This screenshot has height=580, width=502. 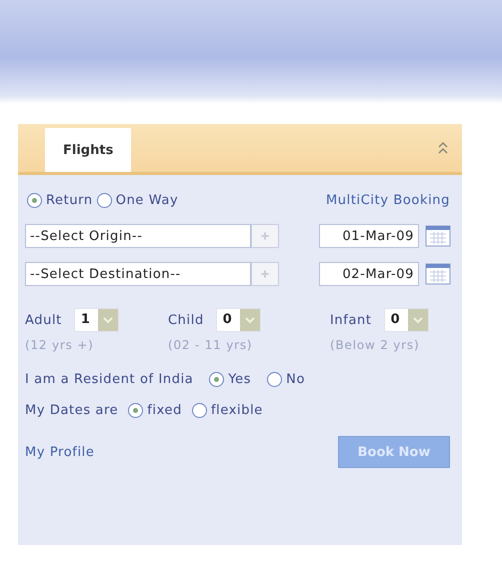 I want to click on passenger-label: Adult, so click(x=43, y=320).